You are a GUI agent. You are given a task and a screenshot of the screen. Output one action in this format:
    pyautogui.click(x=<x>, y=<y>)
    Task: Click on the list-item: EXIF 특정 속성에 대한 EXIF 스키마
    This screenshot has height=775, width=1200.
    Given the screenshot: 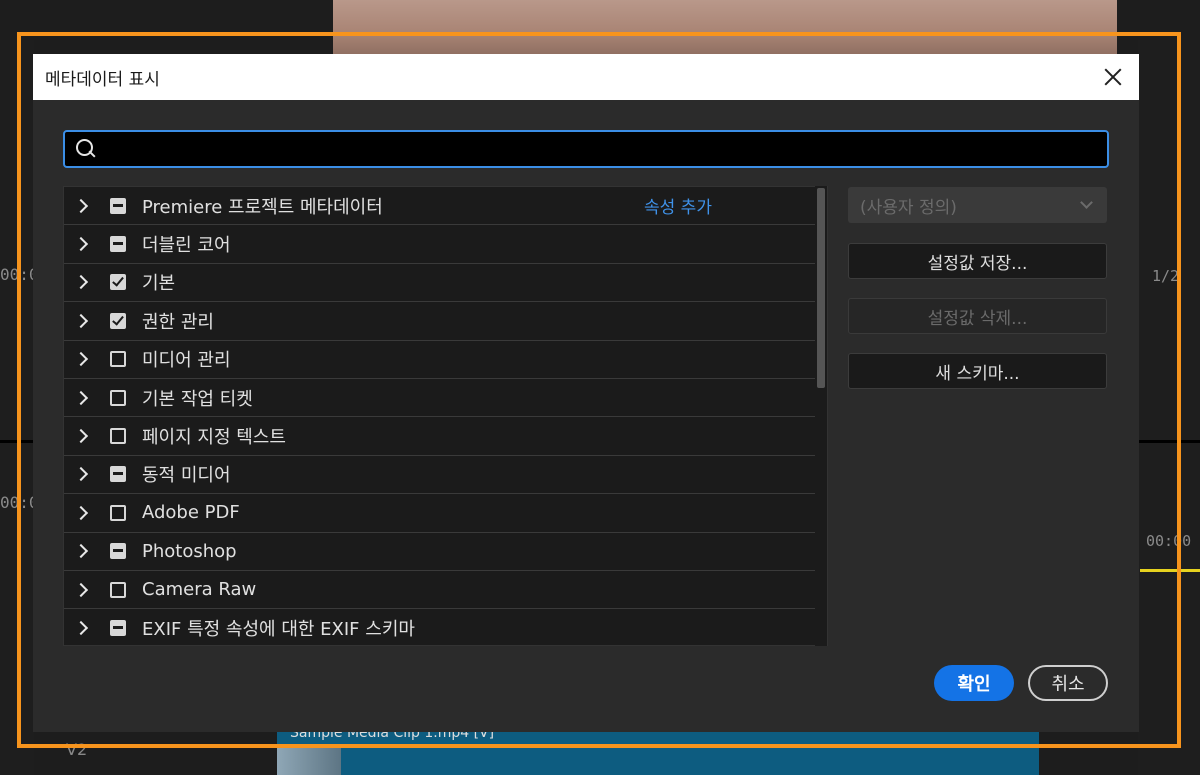 What is the action you would take?
    pyautogui.click(x=445, y=627)
    